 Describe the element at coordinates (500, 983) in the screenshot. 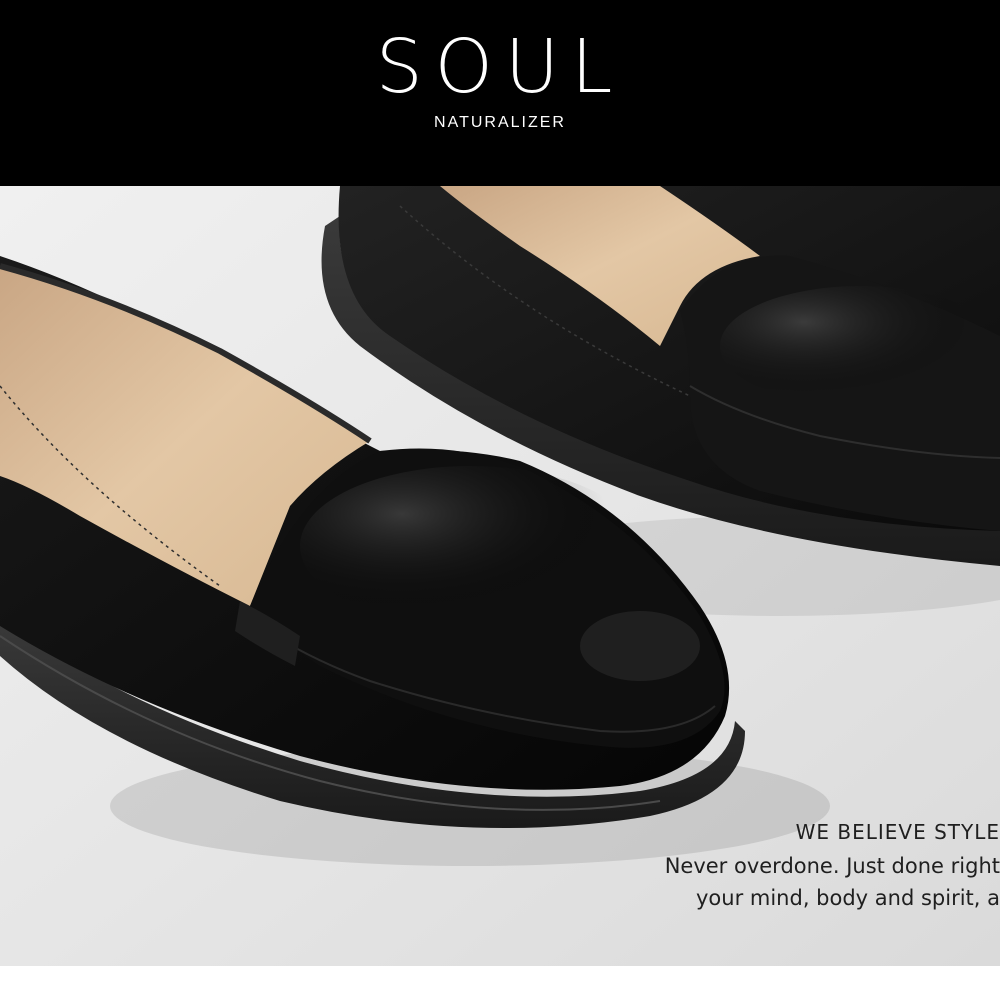

I see `bottom-margin` at that location.